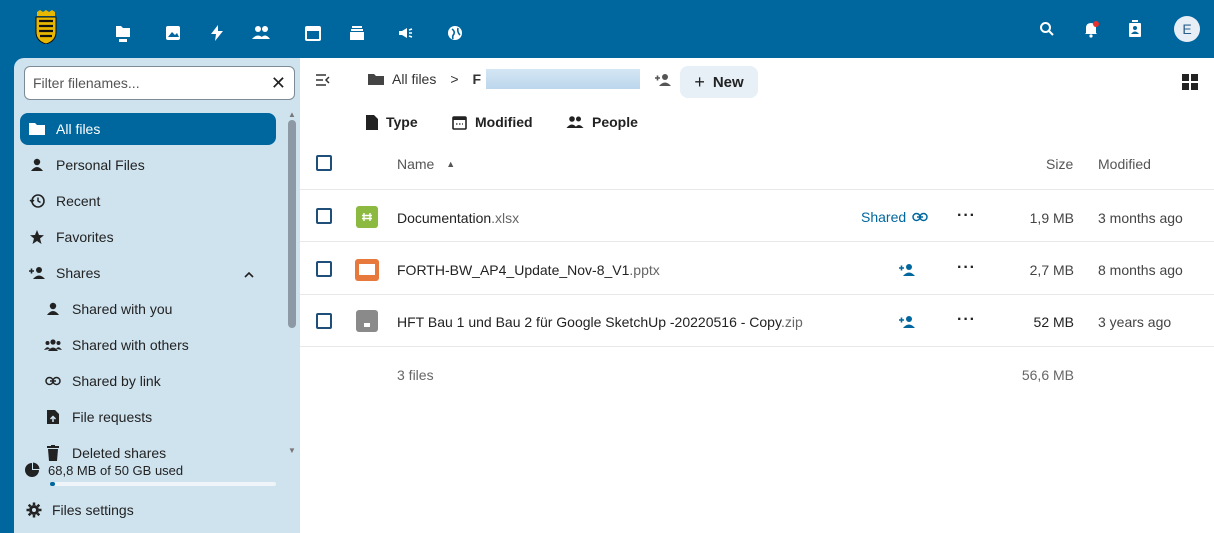 The image size is (1214, 533). Describe the element at coordinates (757, 189) in the screenshot. I see `header-divider` at that location.